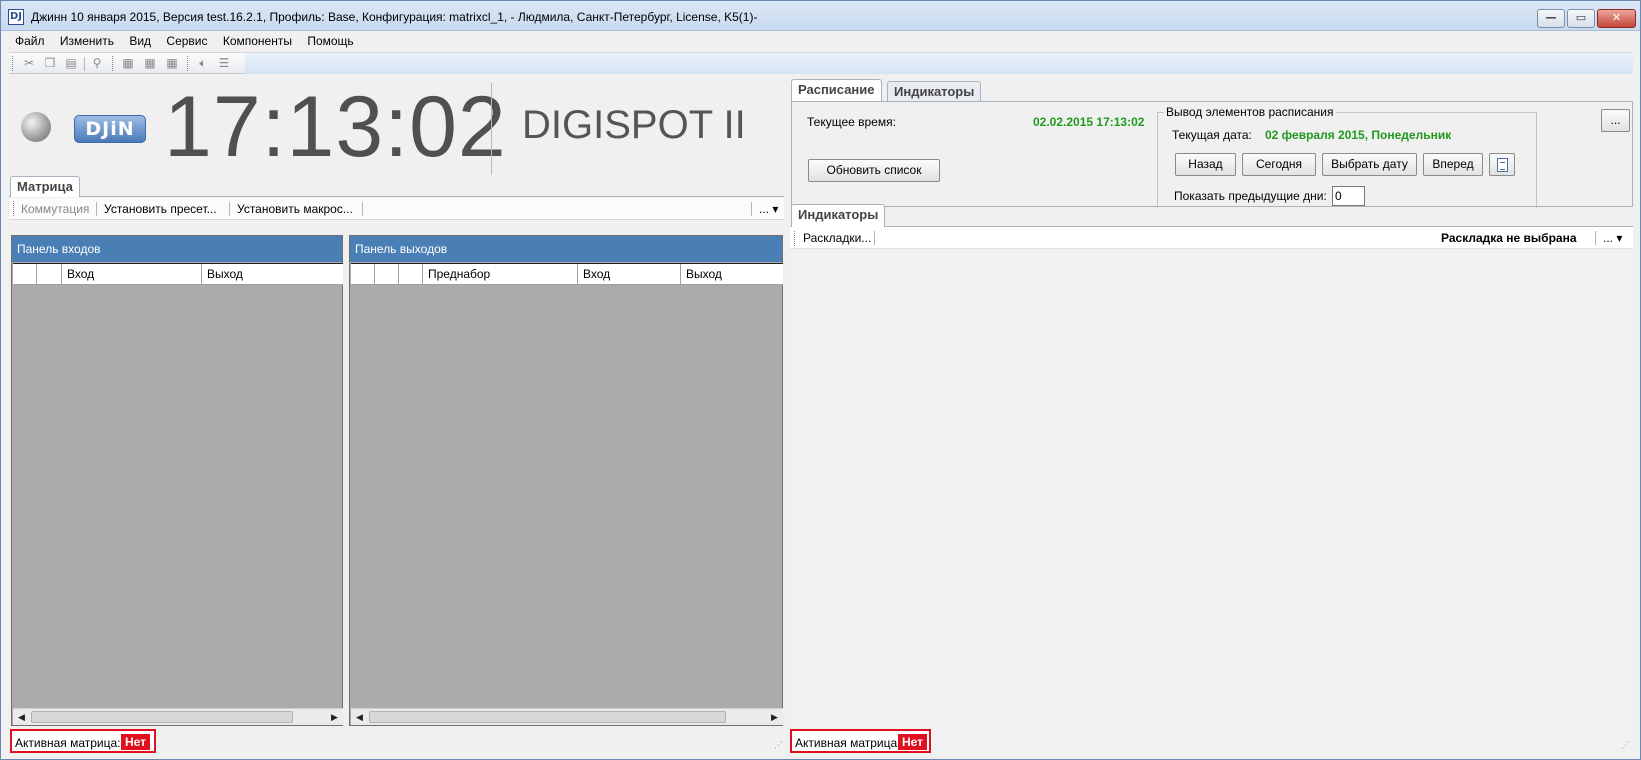 This screenshot has height=760, width=1641. I want to click on inputs-col-input: Вход, so click(132, 274).